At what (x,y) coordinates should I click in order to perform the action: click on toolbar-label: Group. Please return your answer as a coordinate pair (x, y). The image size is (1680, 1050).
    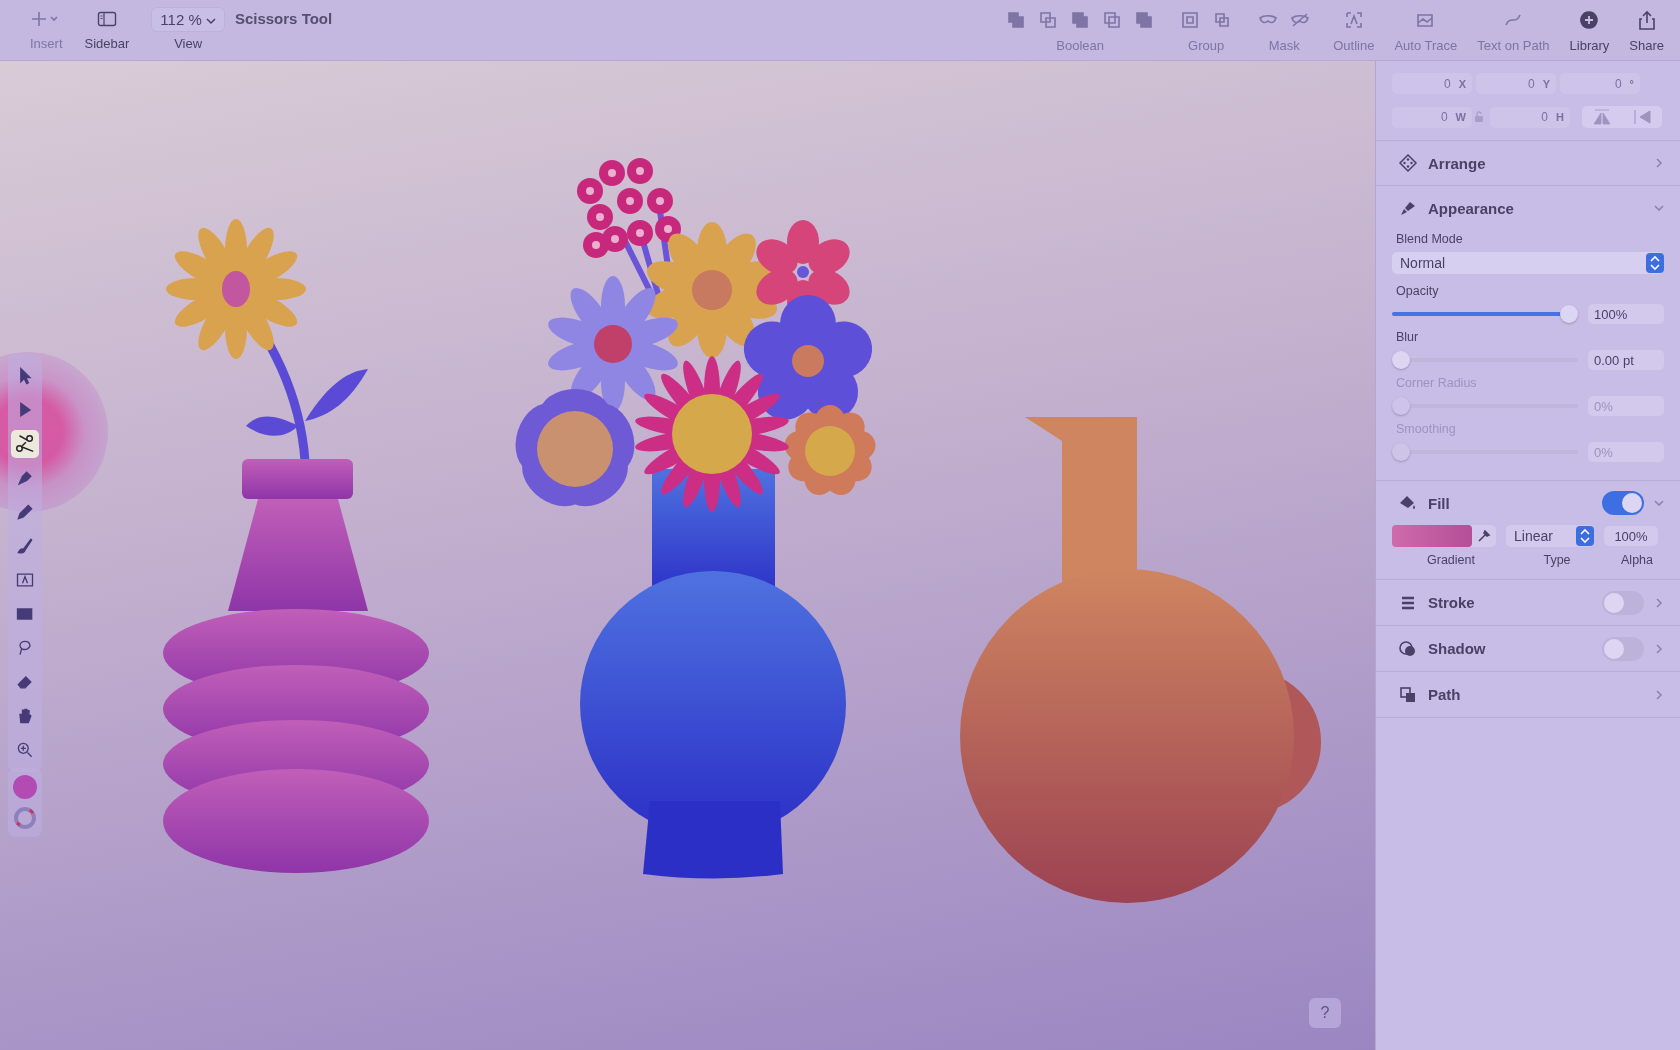
    Looking at the image, I should click on (1206, 45).